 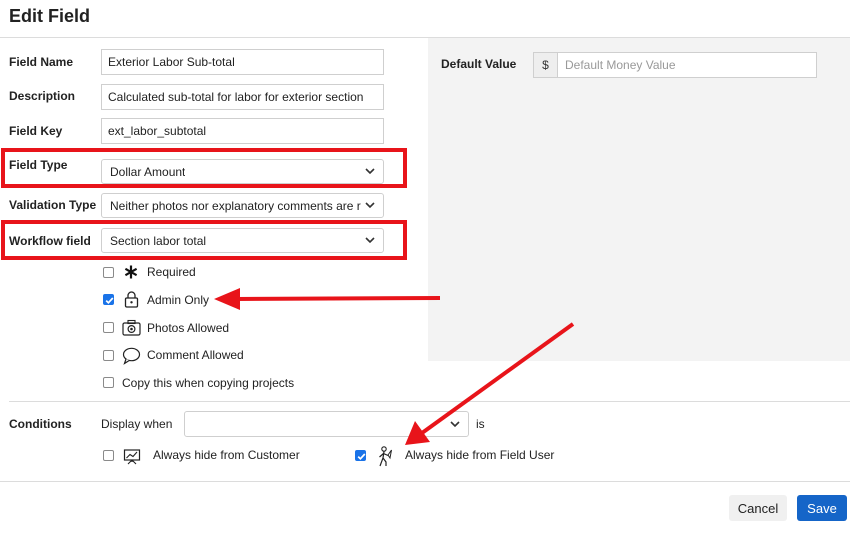 What do you see at coordinates (178, 300) in the screenshot?
I see `admin-only-label: Admin Only` at bounding box center [178, 300].